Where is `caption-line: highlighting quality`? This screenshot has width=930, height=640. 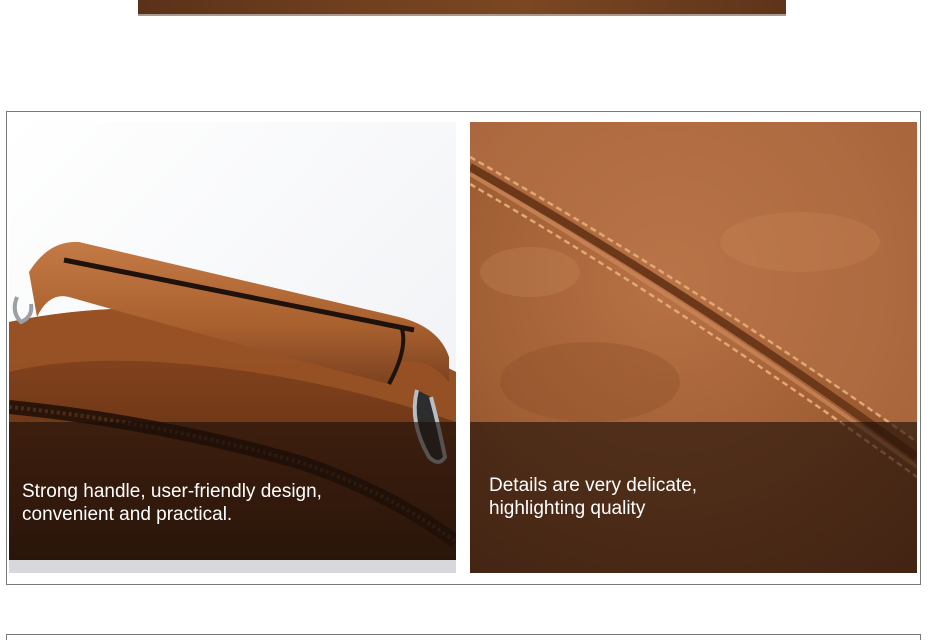
caption-line: highlighting quality is located at coordinates (567, 508).